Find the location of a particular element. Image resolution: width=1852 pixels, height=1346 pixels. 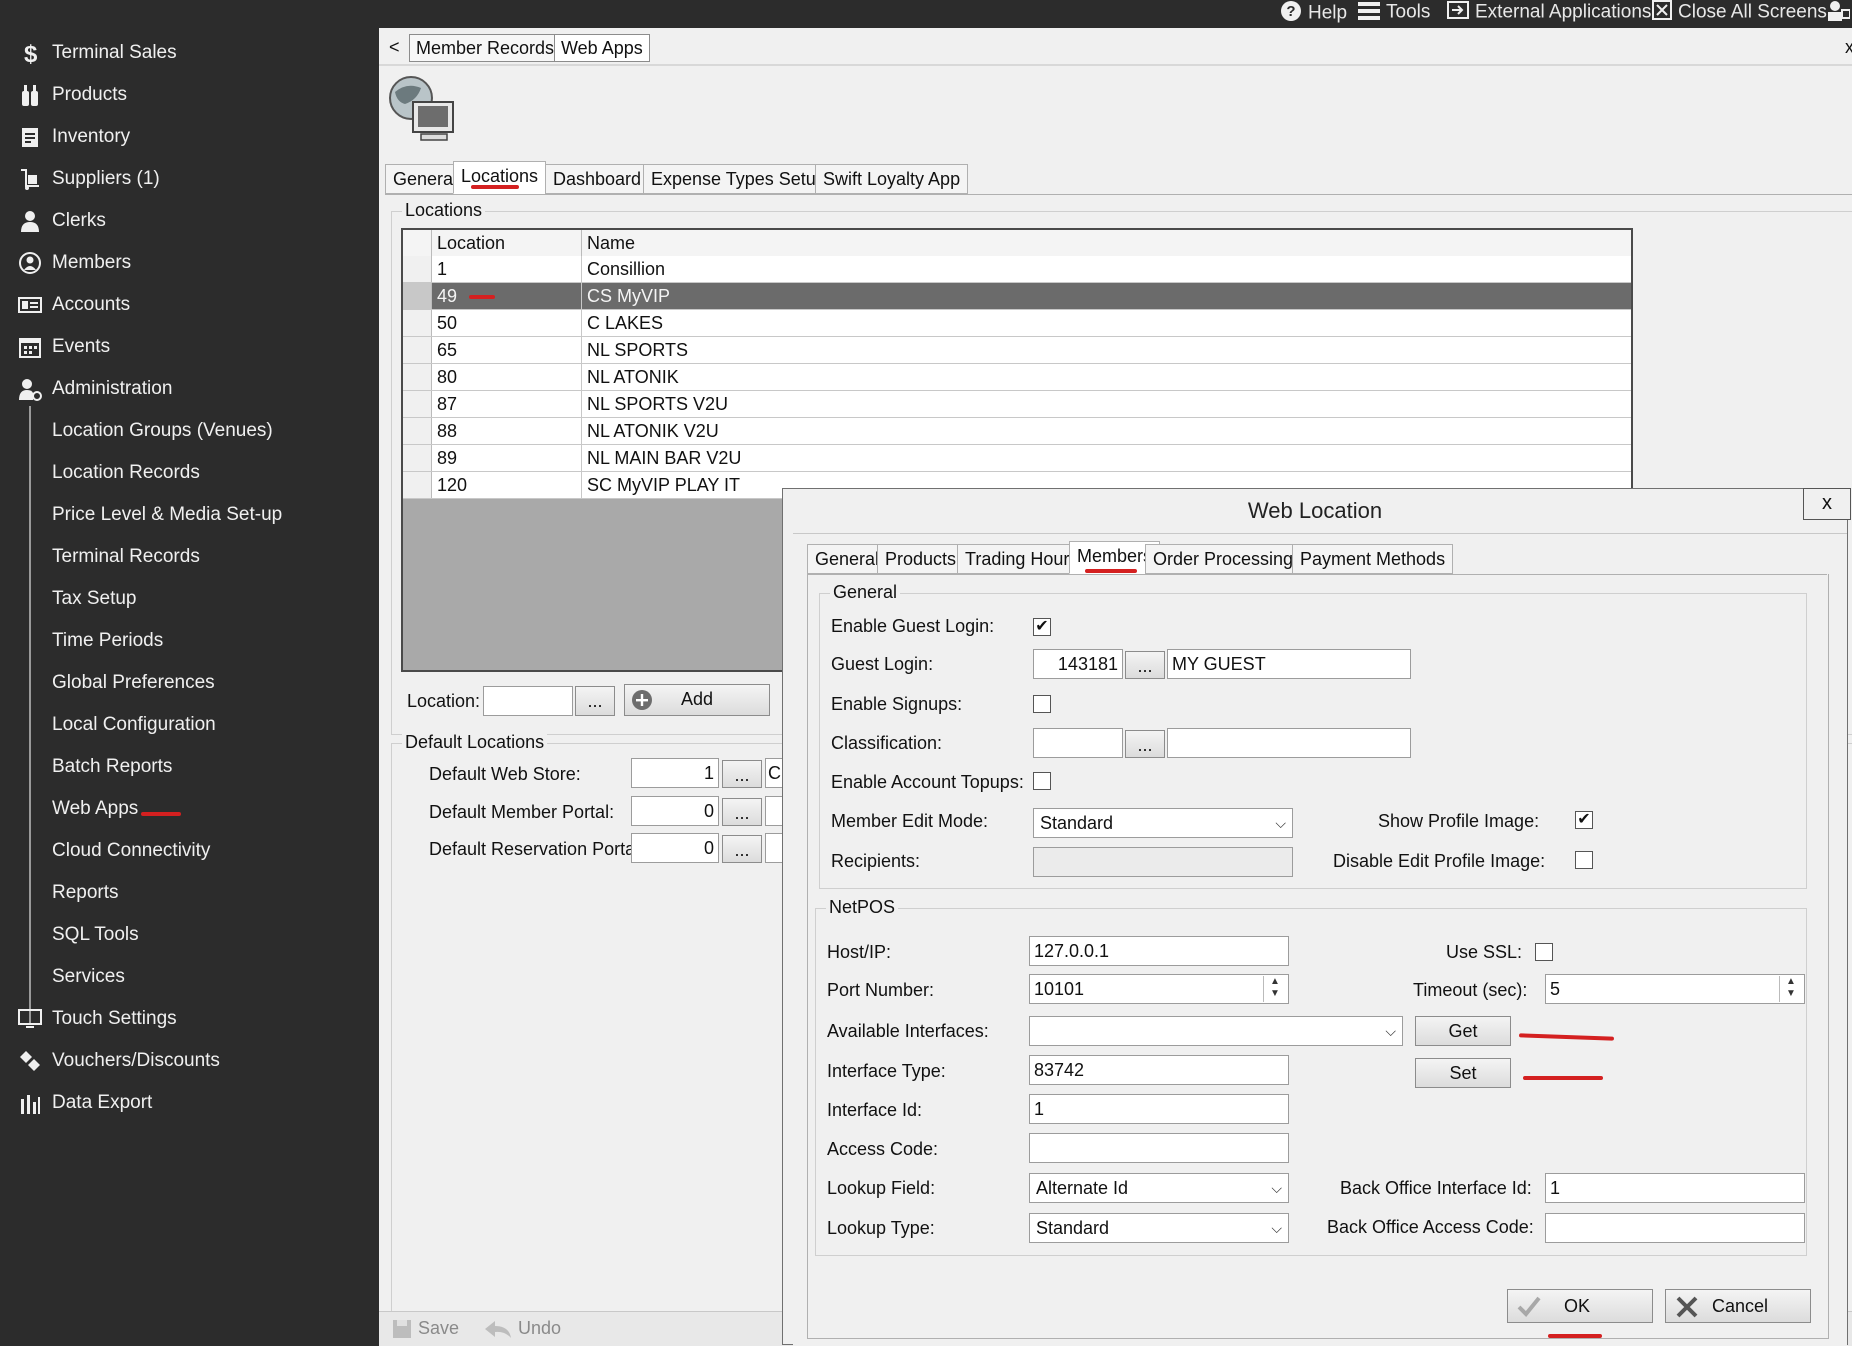

sidebar-item-accounts: Accounts is located at coordinates (189, 306).